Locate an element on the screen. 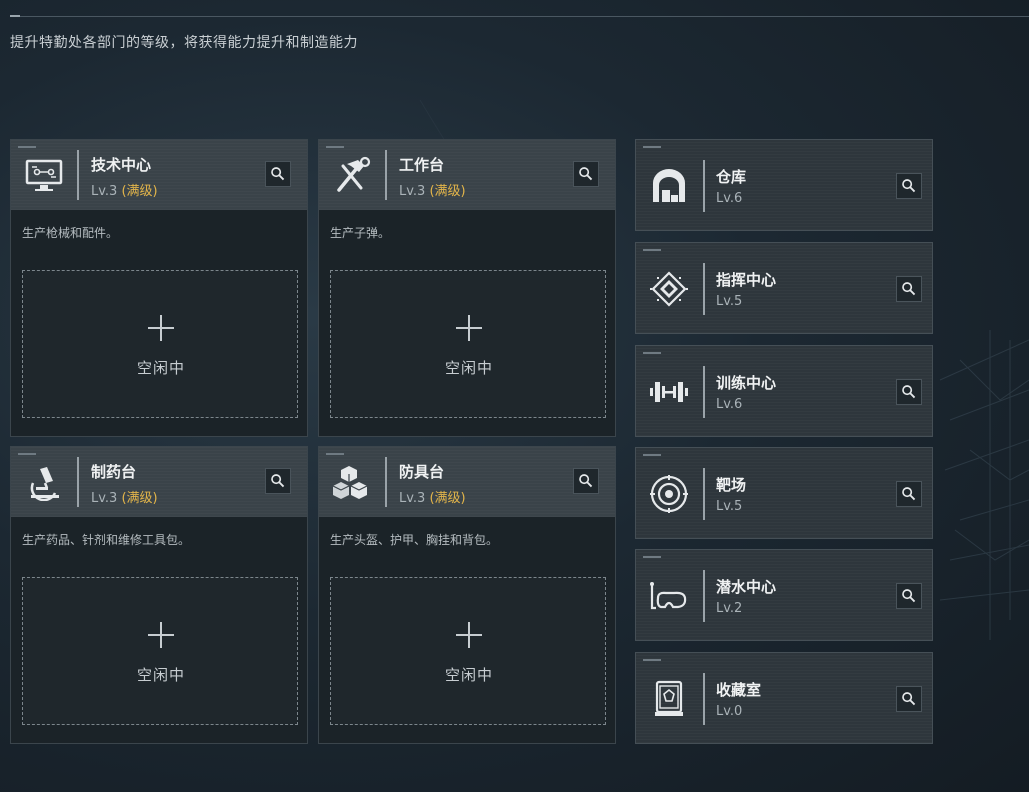 This screenshot has width=1029, height=792. card-description: 生产子弹。 is located at coordinates (360, 233).